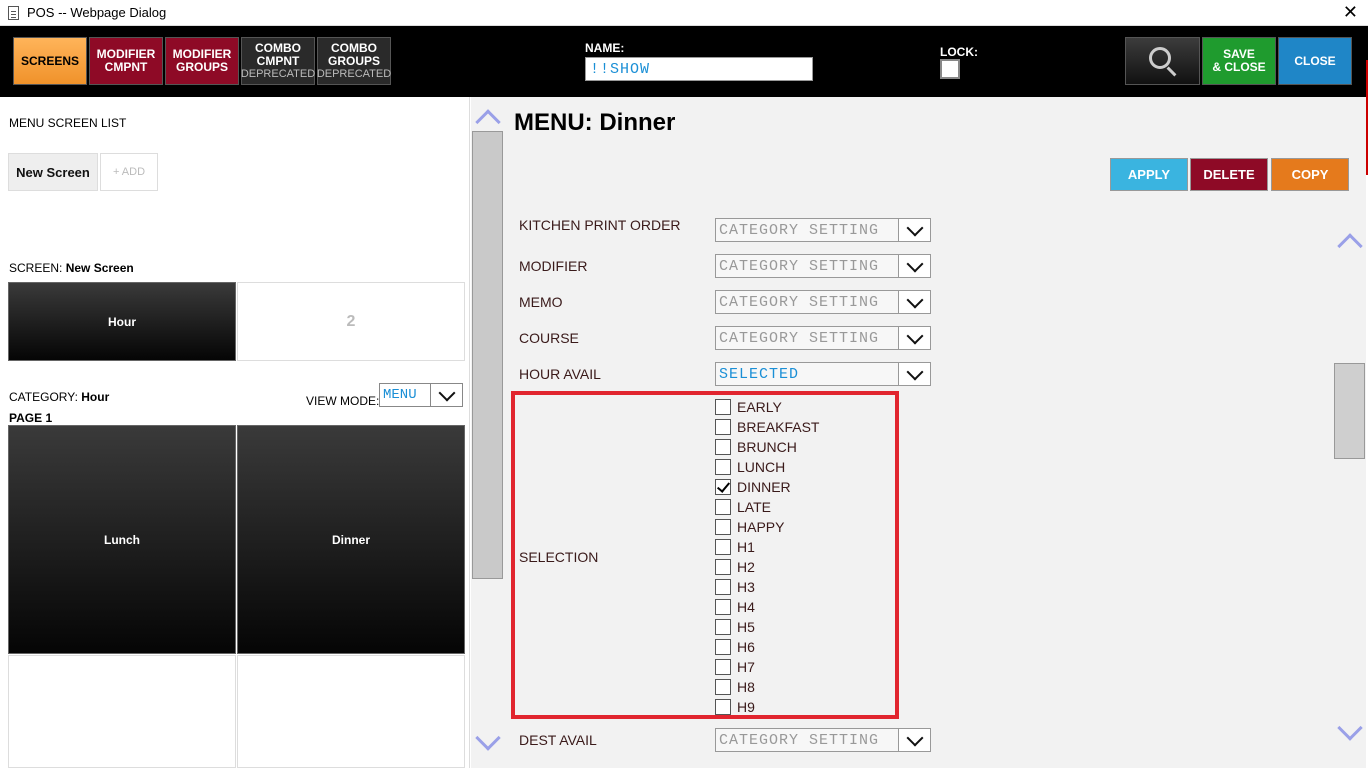 The height and width of the screenshot is (768, 1368). I want to click on left-scrollbar, so click(488, 432).